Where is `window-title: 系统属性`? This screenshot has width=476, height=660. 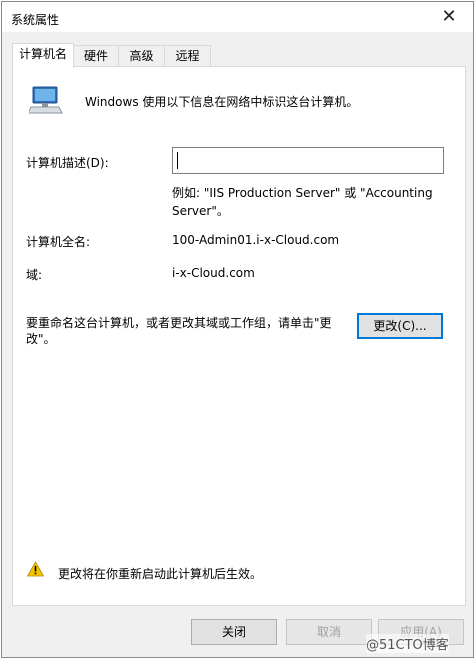
window-title: 系统属性 is located at coordinates (35, 20).